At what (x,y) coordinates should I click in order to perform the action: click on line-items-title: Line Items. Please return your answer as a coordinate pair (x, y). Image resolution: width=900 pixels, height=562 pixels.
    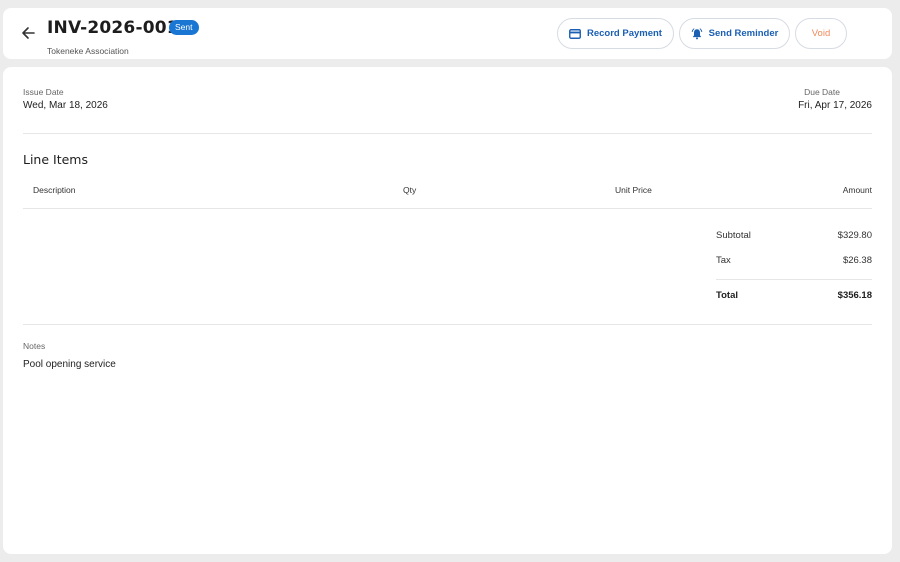
    Looking at the image, I should click on (55, 159).